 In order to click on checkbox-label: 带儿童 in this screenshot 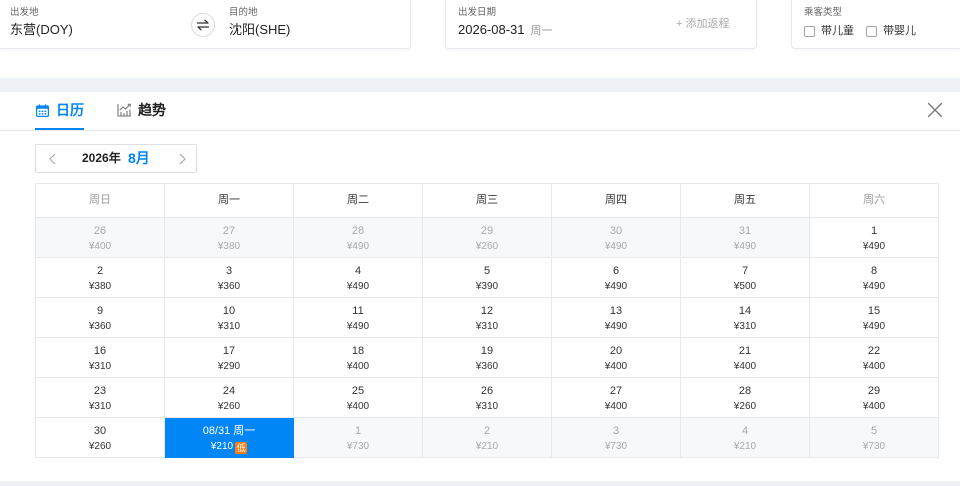, I will do `click(837, 31)`.